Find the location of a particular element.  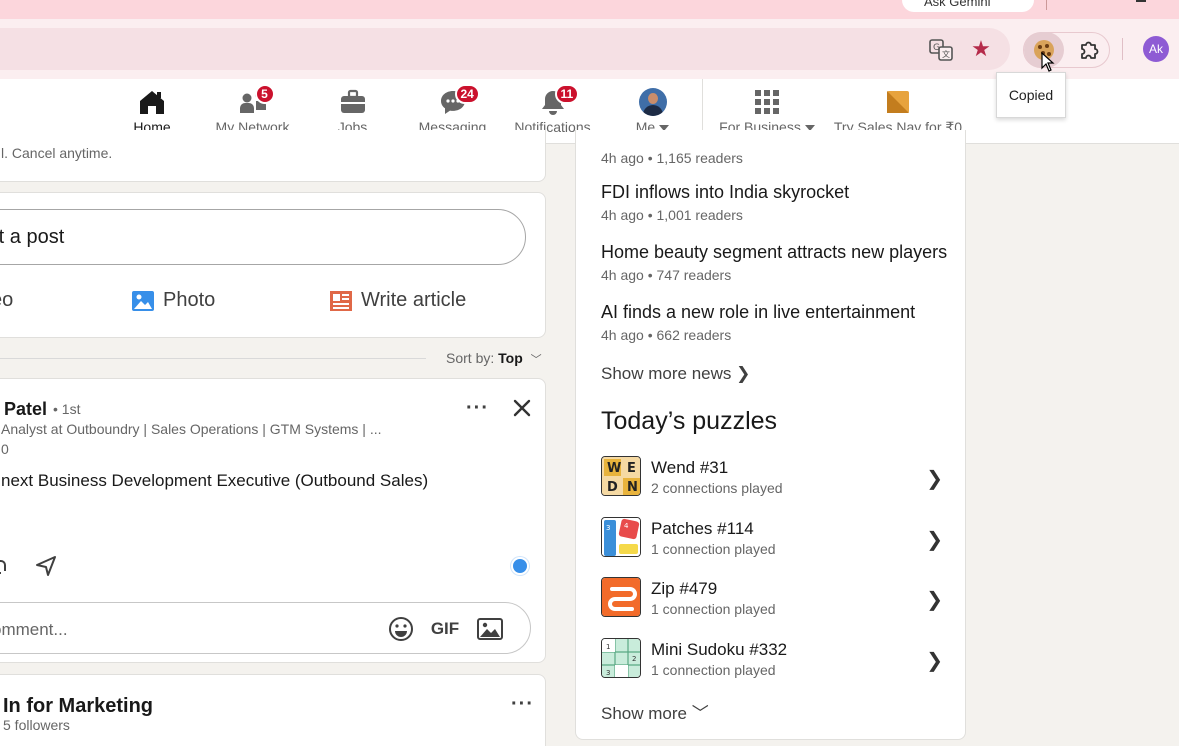

ask-gemini-button: Ask Gemini is located at coordinates (968, 6).